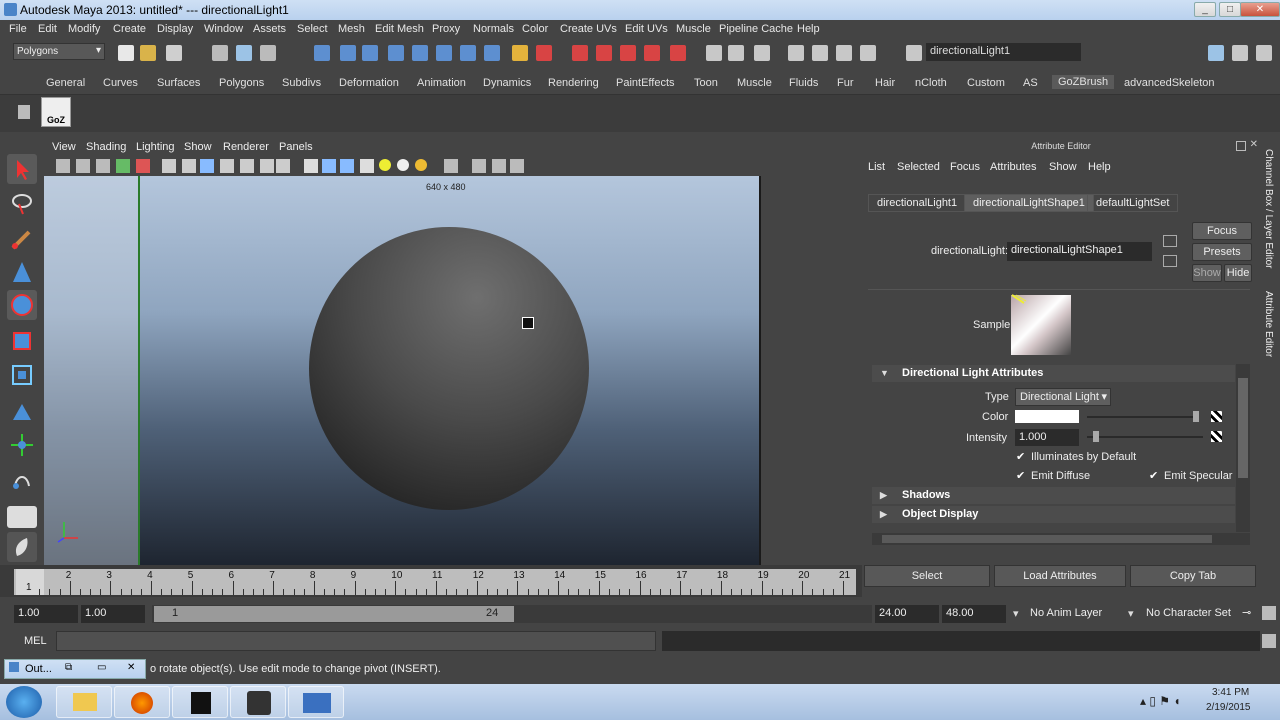 The image size is (1280, 720). What do you see at coordinates (334, 614) in the screenshot?
I see `range-slider-handle: 1 24` at bounding box center [334, 614].